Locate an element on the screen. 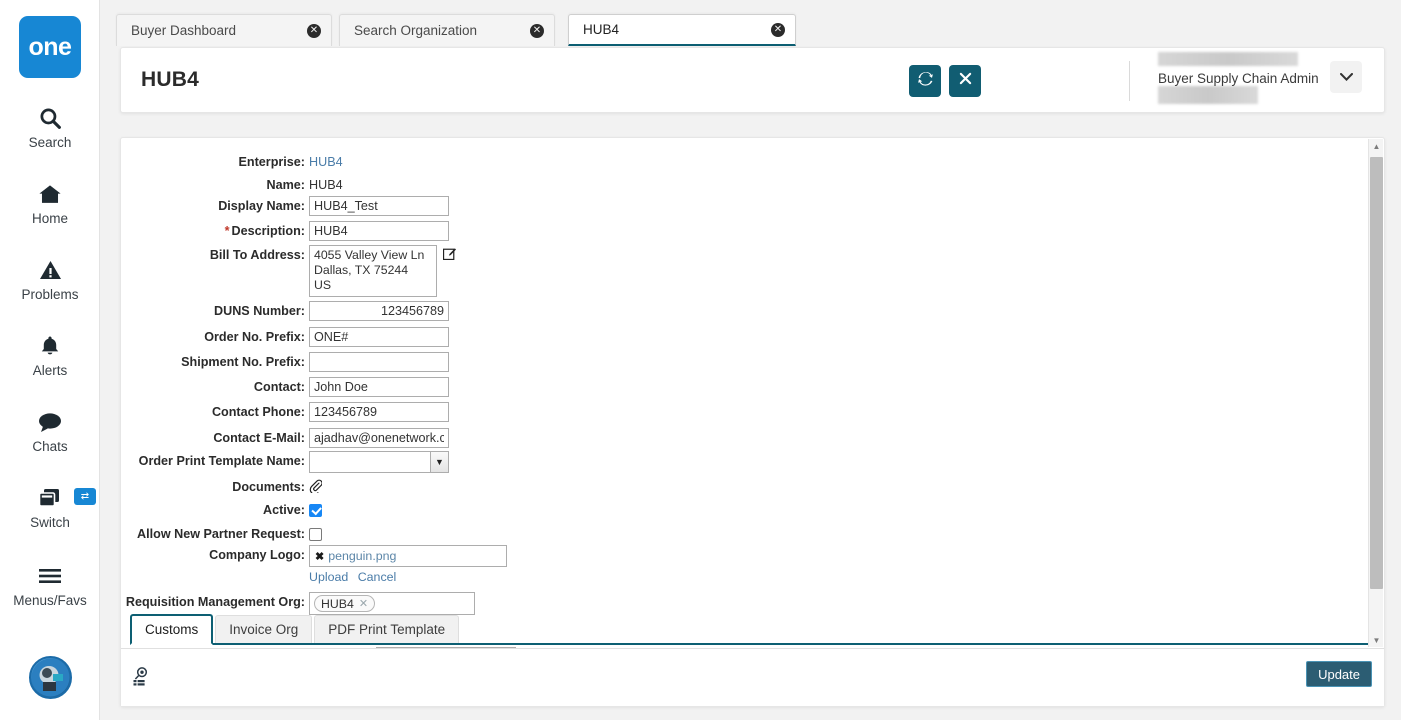  contact-email-input is located at coordinates (379, 438).